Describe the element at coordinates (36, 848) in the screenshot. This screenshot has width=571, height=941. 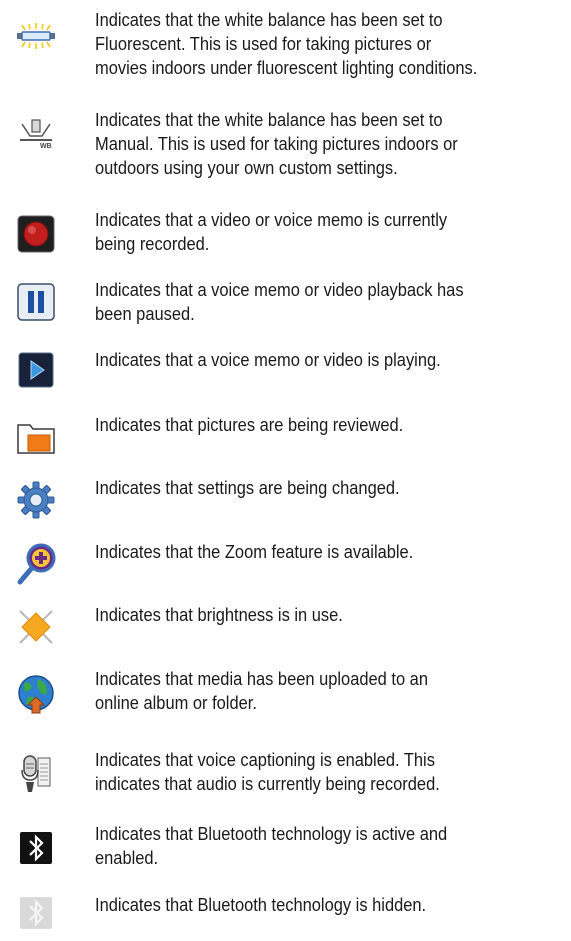
I see `bluetooth-active-icon` at that location.